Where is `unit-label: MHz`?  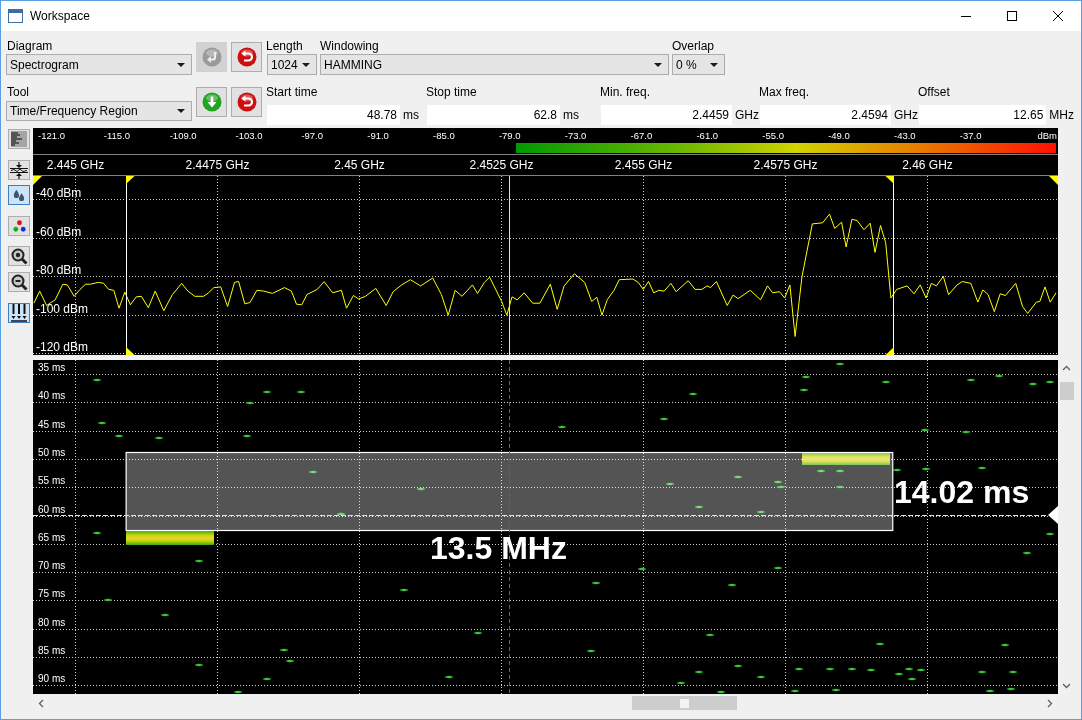
unit-label: MHz is located at coordinates (1061, 115).